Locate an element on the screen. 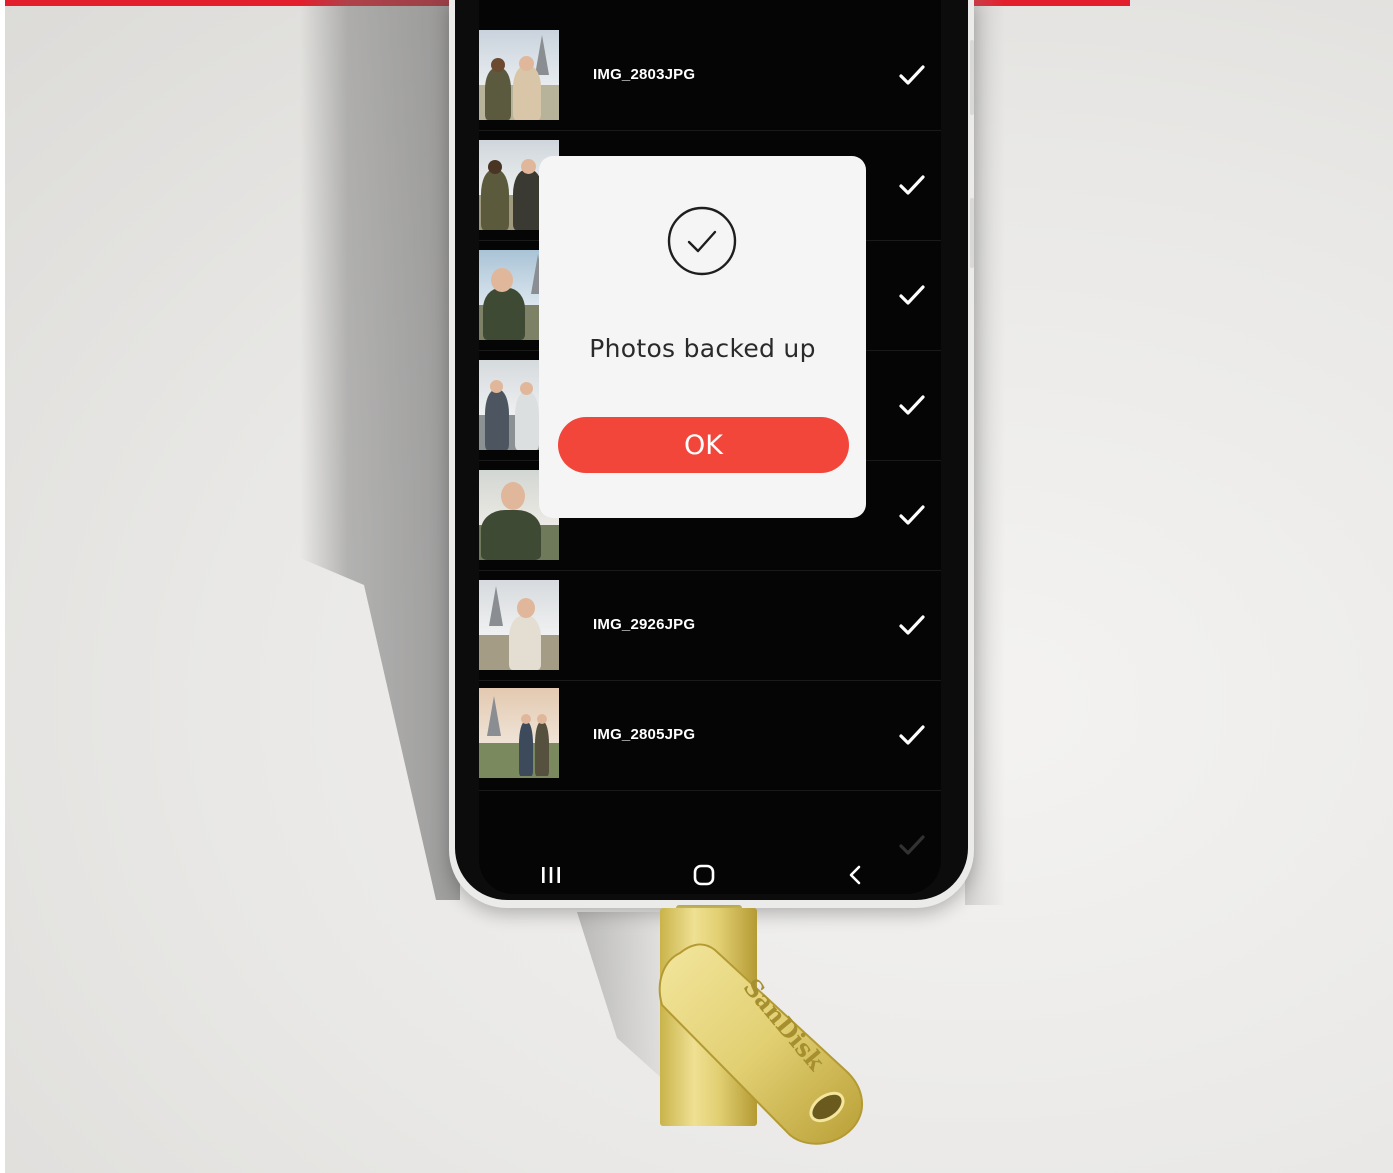 Image resolution: width=1393 pixels, height=1173 pixels. recents-icon is located at coordinates (551, 875).